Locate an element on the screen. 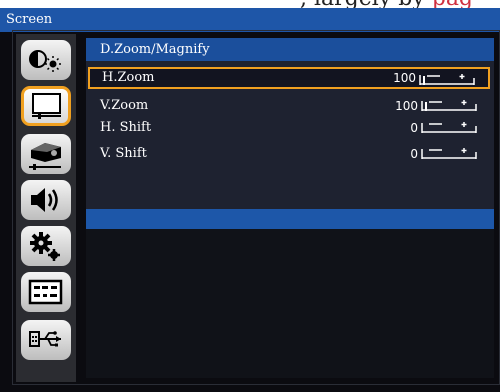 This screenshot has width=500, height=392. sidebar-item-picture is located at coordinates (46, 60).